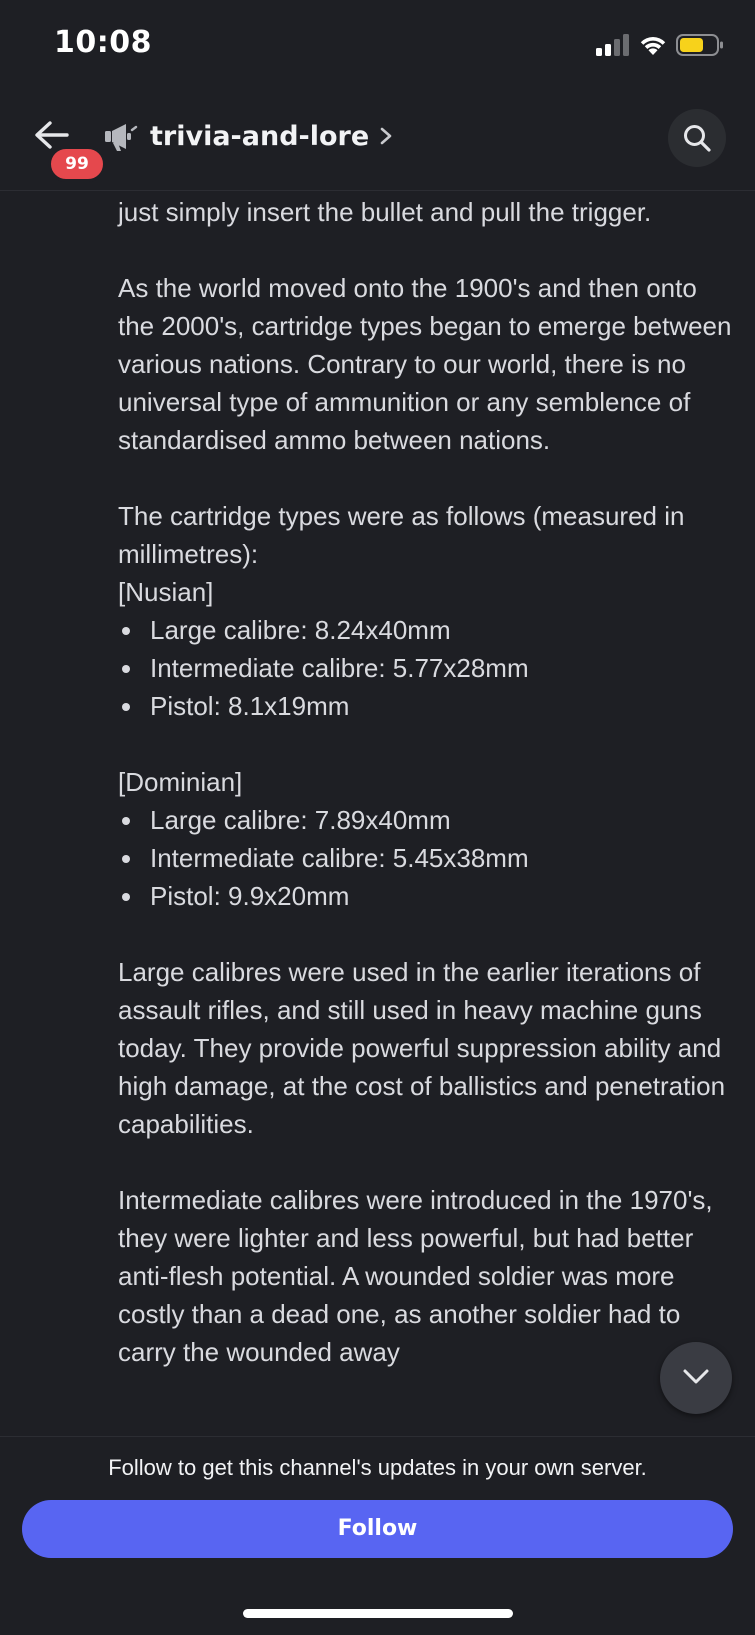  Describe the element at coordinates (612, 45) in the screenshot. I see `cellular-signal-icon` at that location.